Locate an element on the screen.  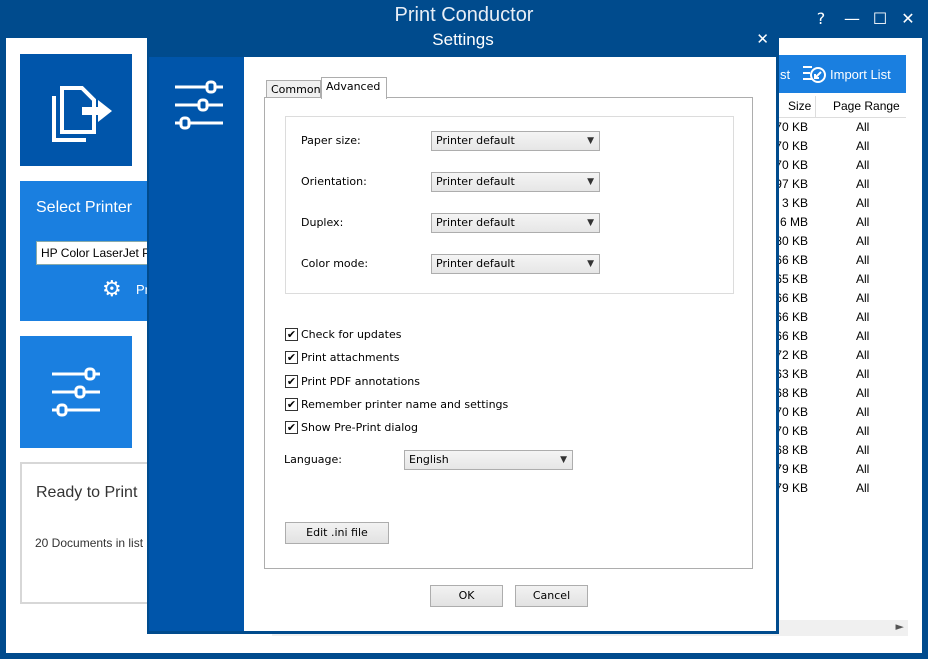
table-row: 3 KB All is located at coordinates (838, 203).